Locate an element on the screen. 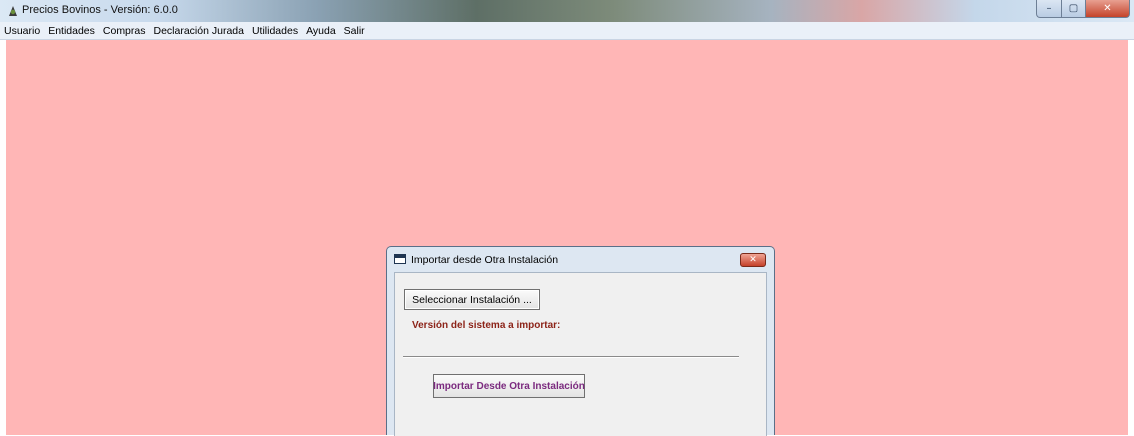  version-label: Versión del sistema a importar: is located at coordinates (486, 325).